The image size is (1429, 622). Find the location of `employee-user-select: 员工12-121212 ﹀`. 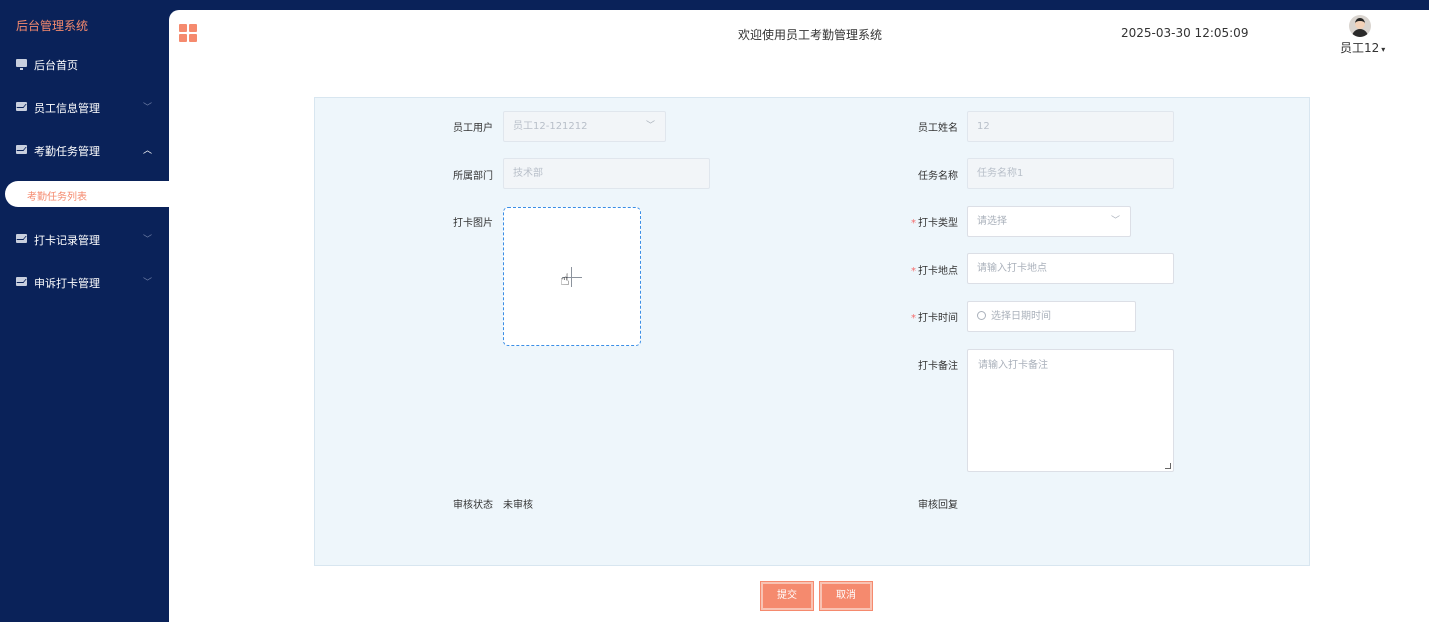

employee-user-select: 员工12-121212 ﹀ is located at coordinates (584, 126).